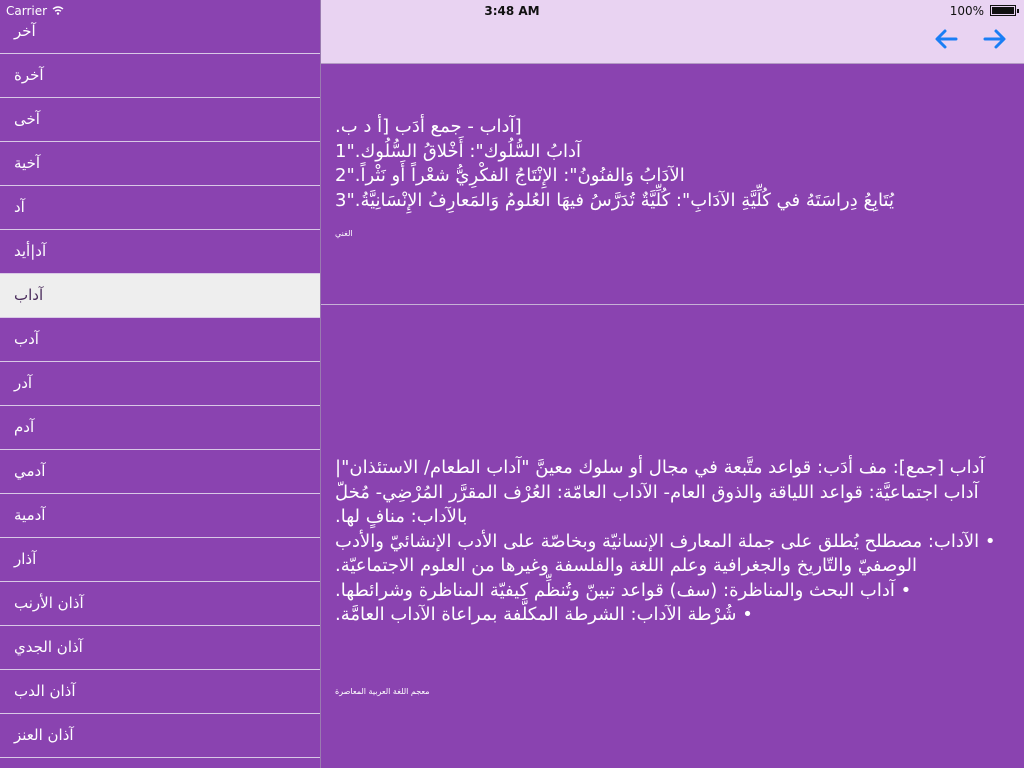 The height and width of the screenshot is (768, 1024). I want to click on list-item: آد|أيد, so click(160, 252).